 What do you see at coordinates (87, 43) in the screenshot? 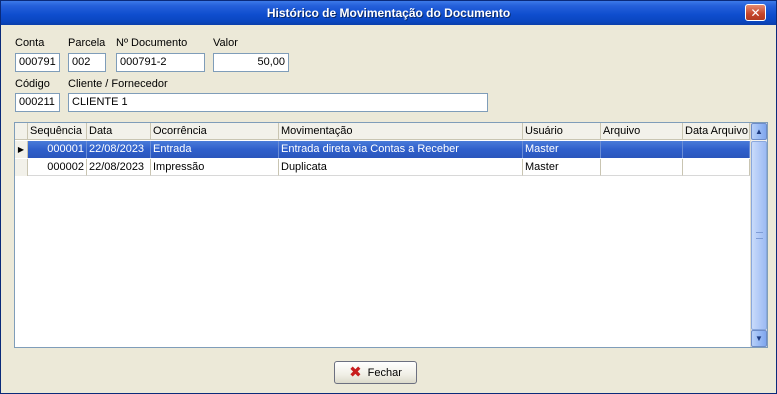
I see `parcela-label: Parcela` at bounding box center [87, 43].